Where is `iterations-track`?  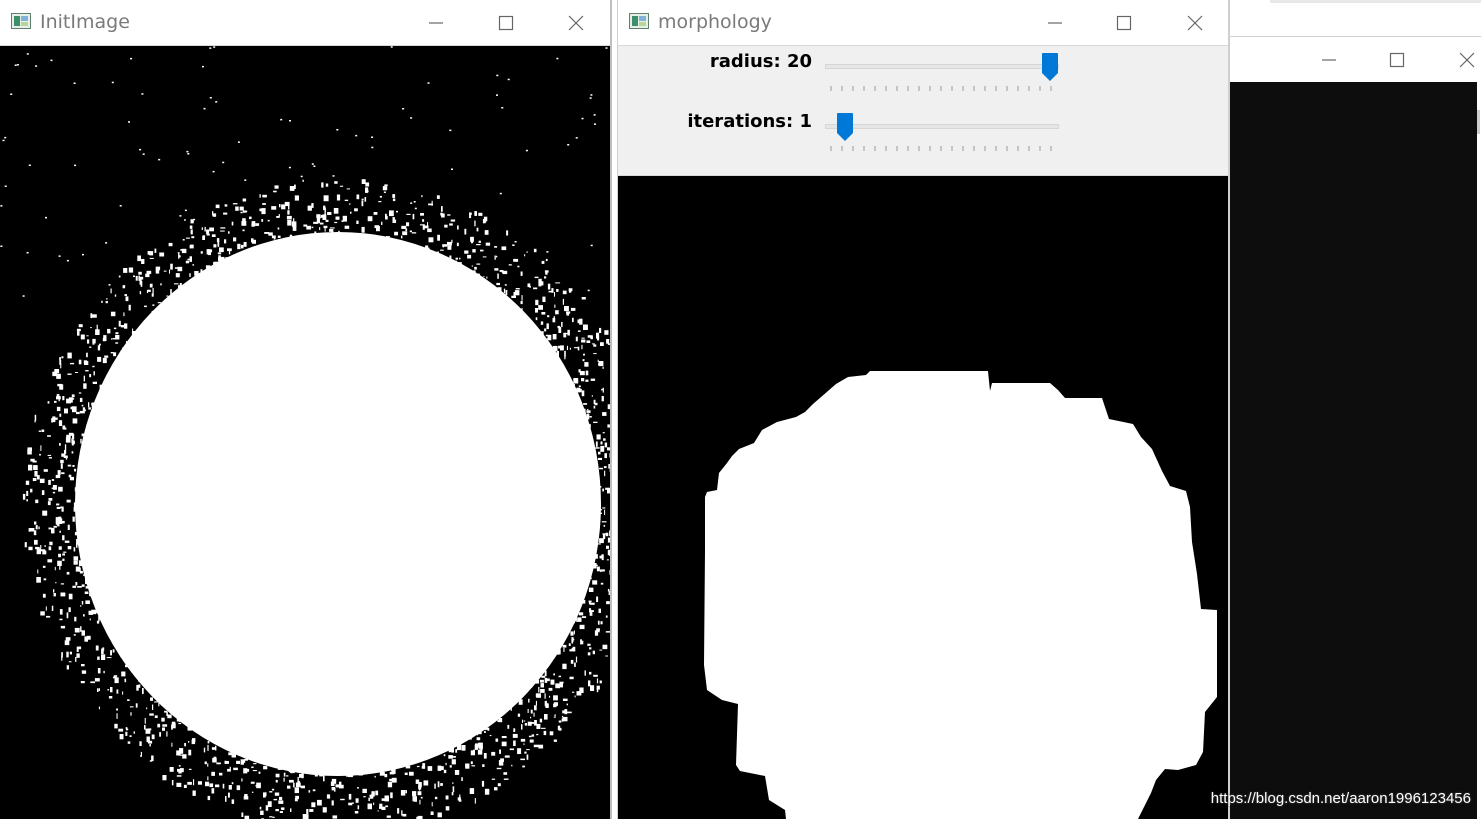
iterations-track is located at coordinates (942, 126).